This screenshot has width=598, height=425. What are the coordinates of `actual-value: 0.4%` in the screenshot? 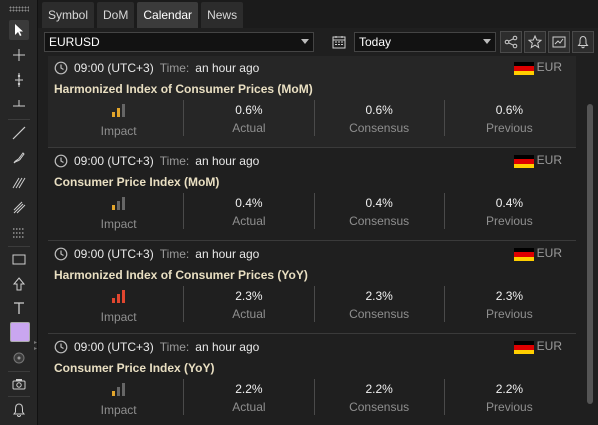 It's located at (249, 203).